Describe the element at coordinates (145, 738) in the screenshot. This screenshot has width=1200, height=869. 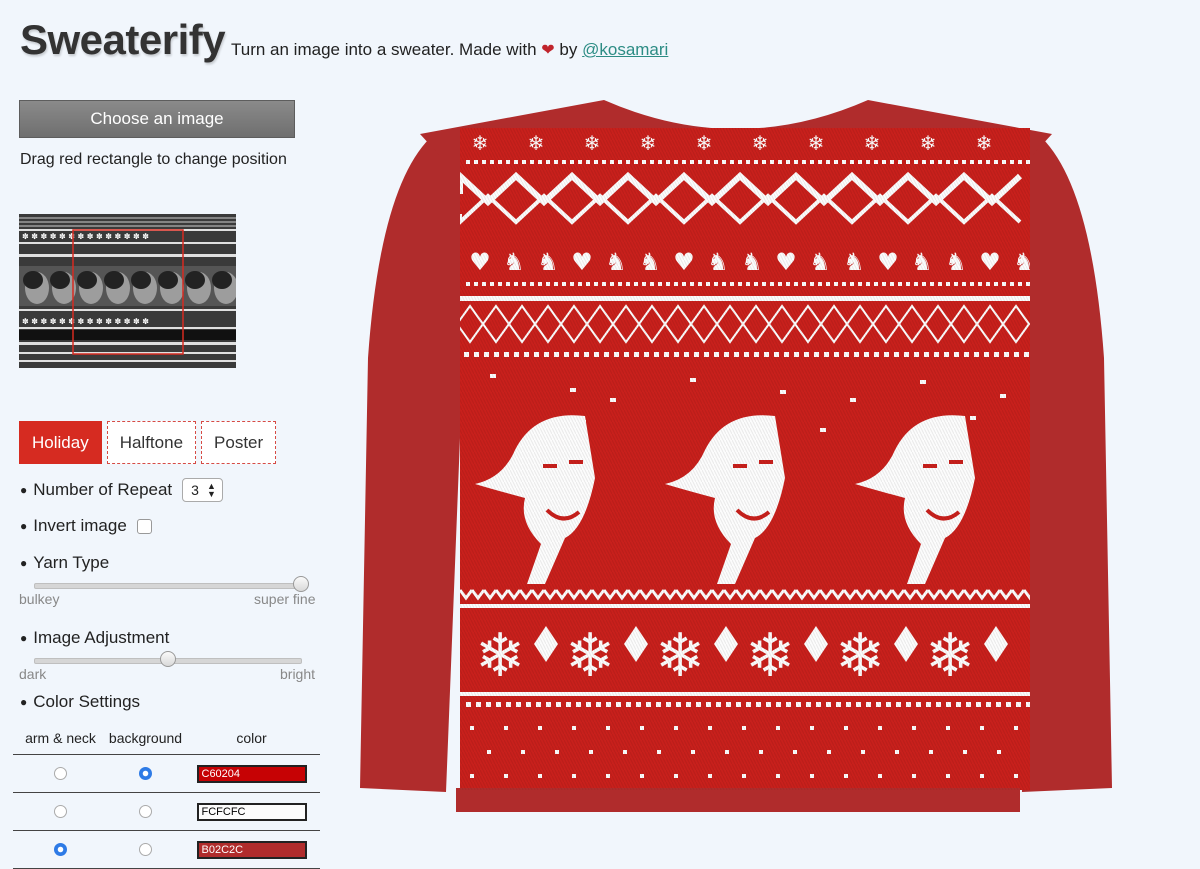
I see `header-background: background` at that location.